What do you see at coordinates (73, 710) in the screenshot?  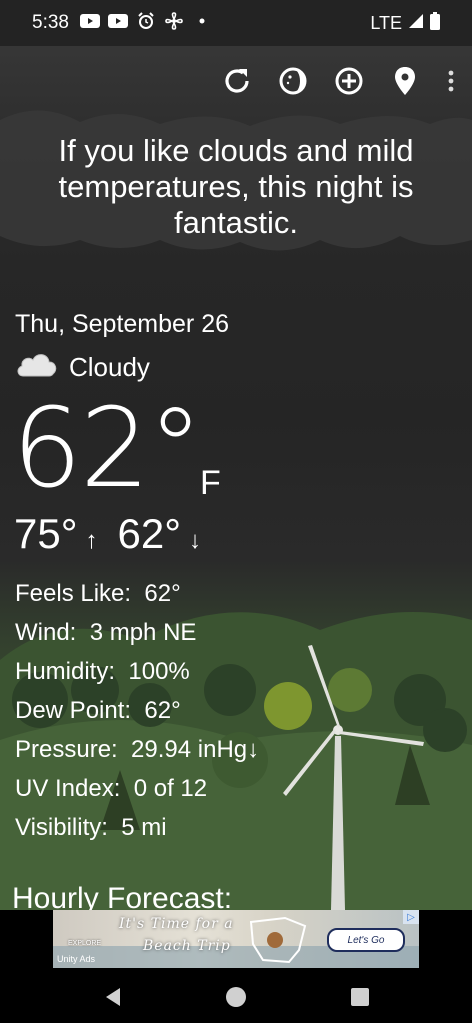 I see `detail-label: Dew Point:` at bounding box center [73, 710].